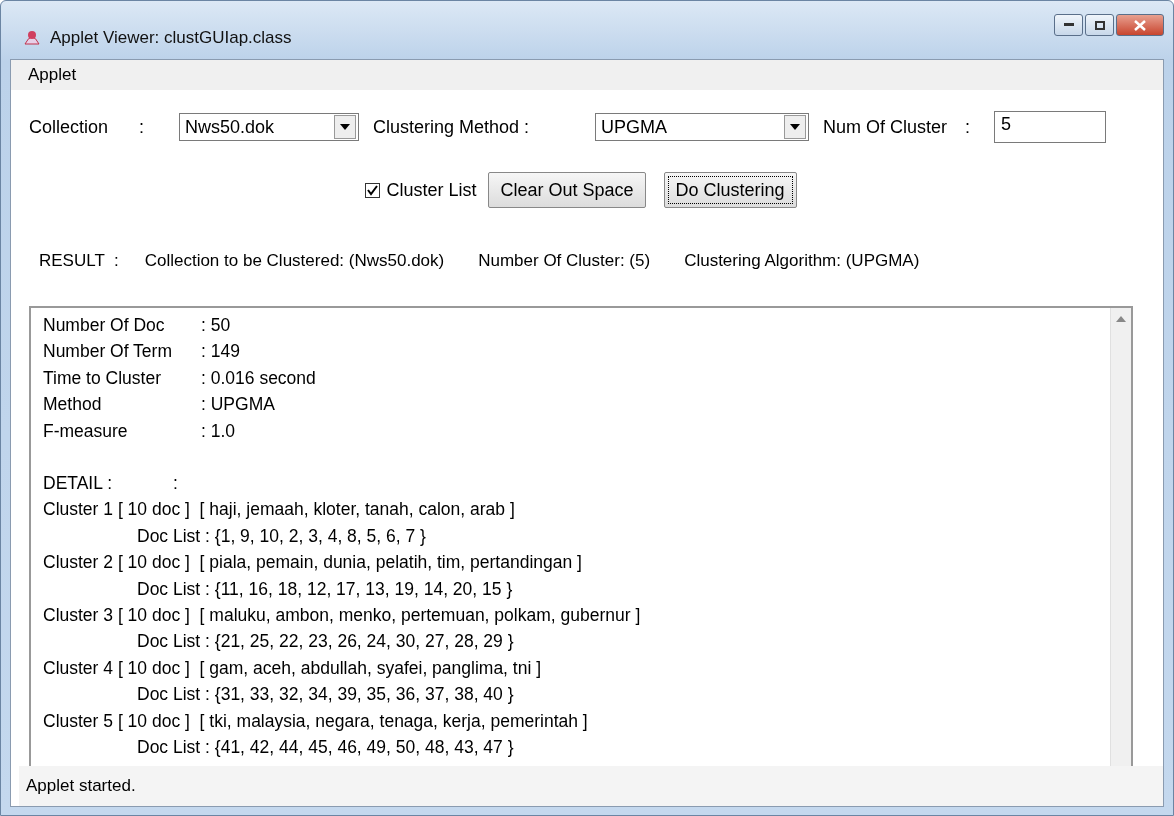 The image size is (1174, 816). Describe the element at coordinates (175, 484) in the screenshot. I see `detail-value: :` at that location.